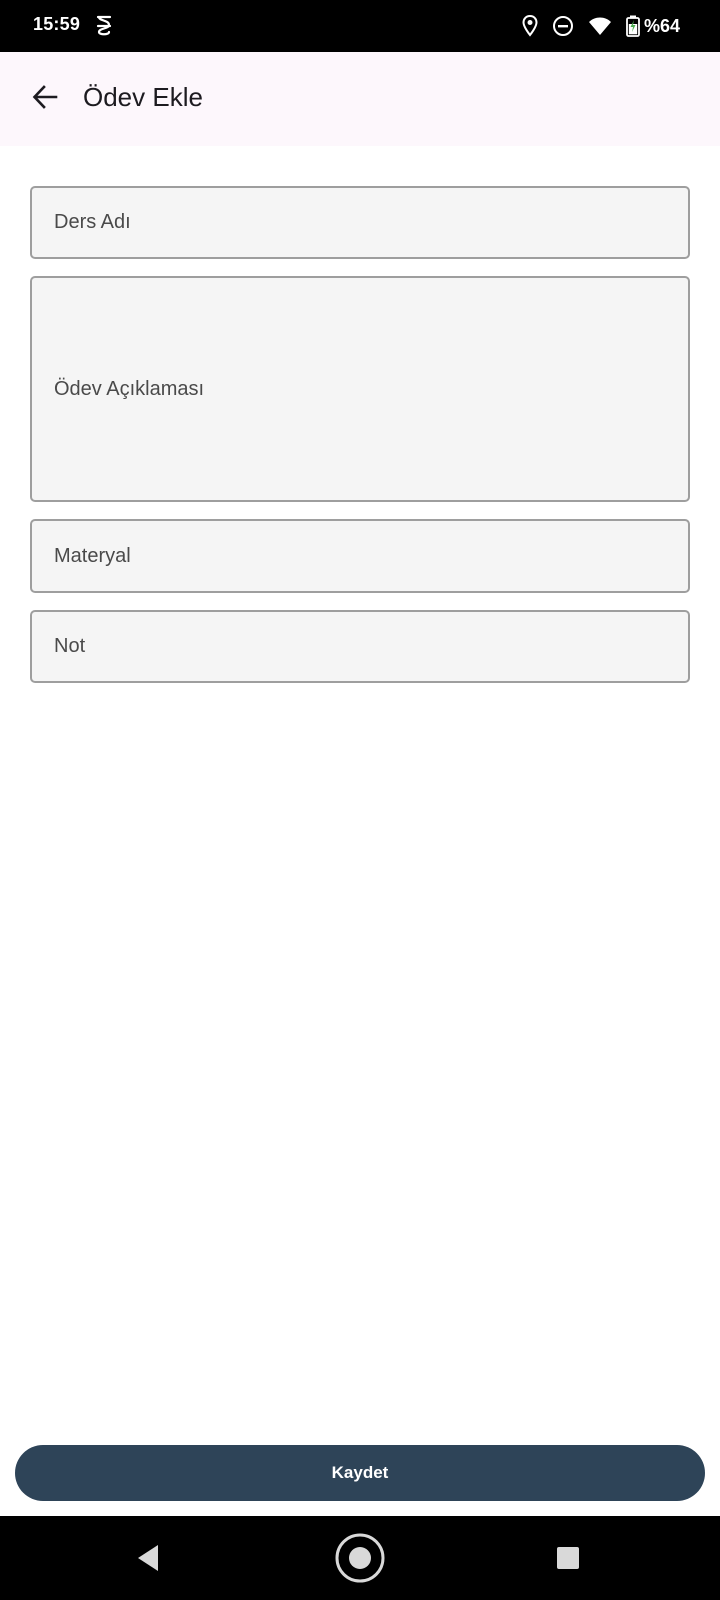  I want to click on status-time: 15:59, so click(57, 24).